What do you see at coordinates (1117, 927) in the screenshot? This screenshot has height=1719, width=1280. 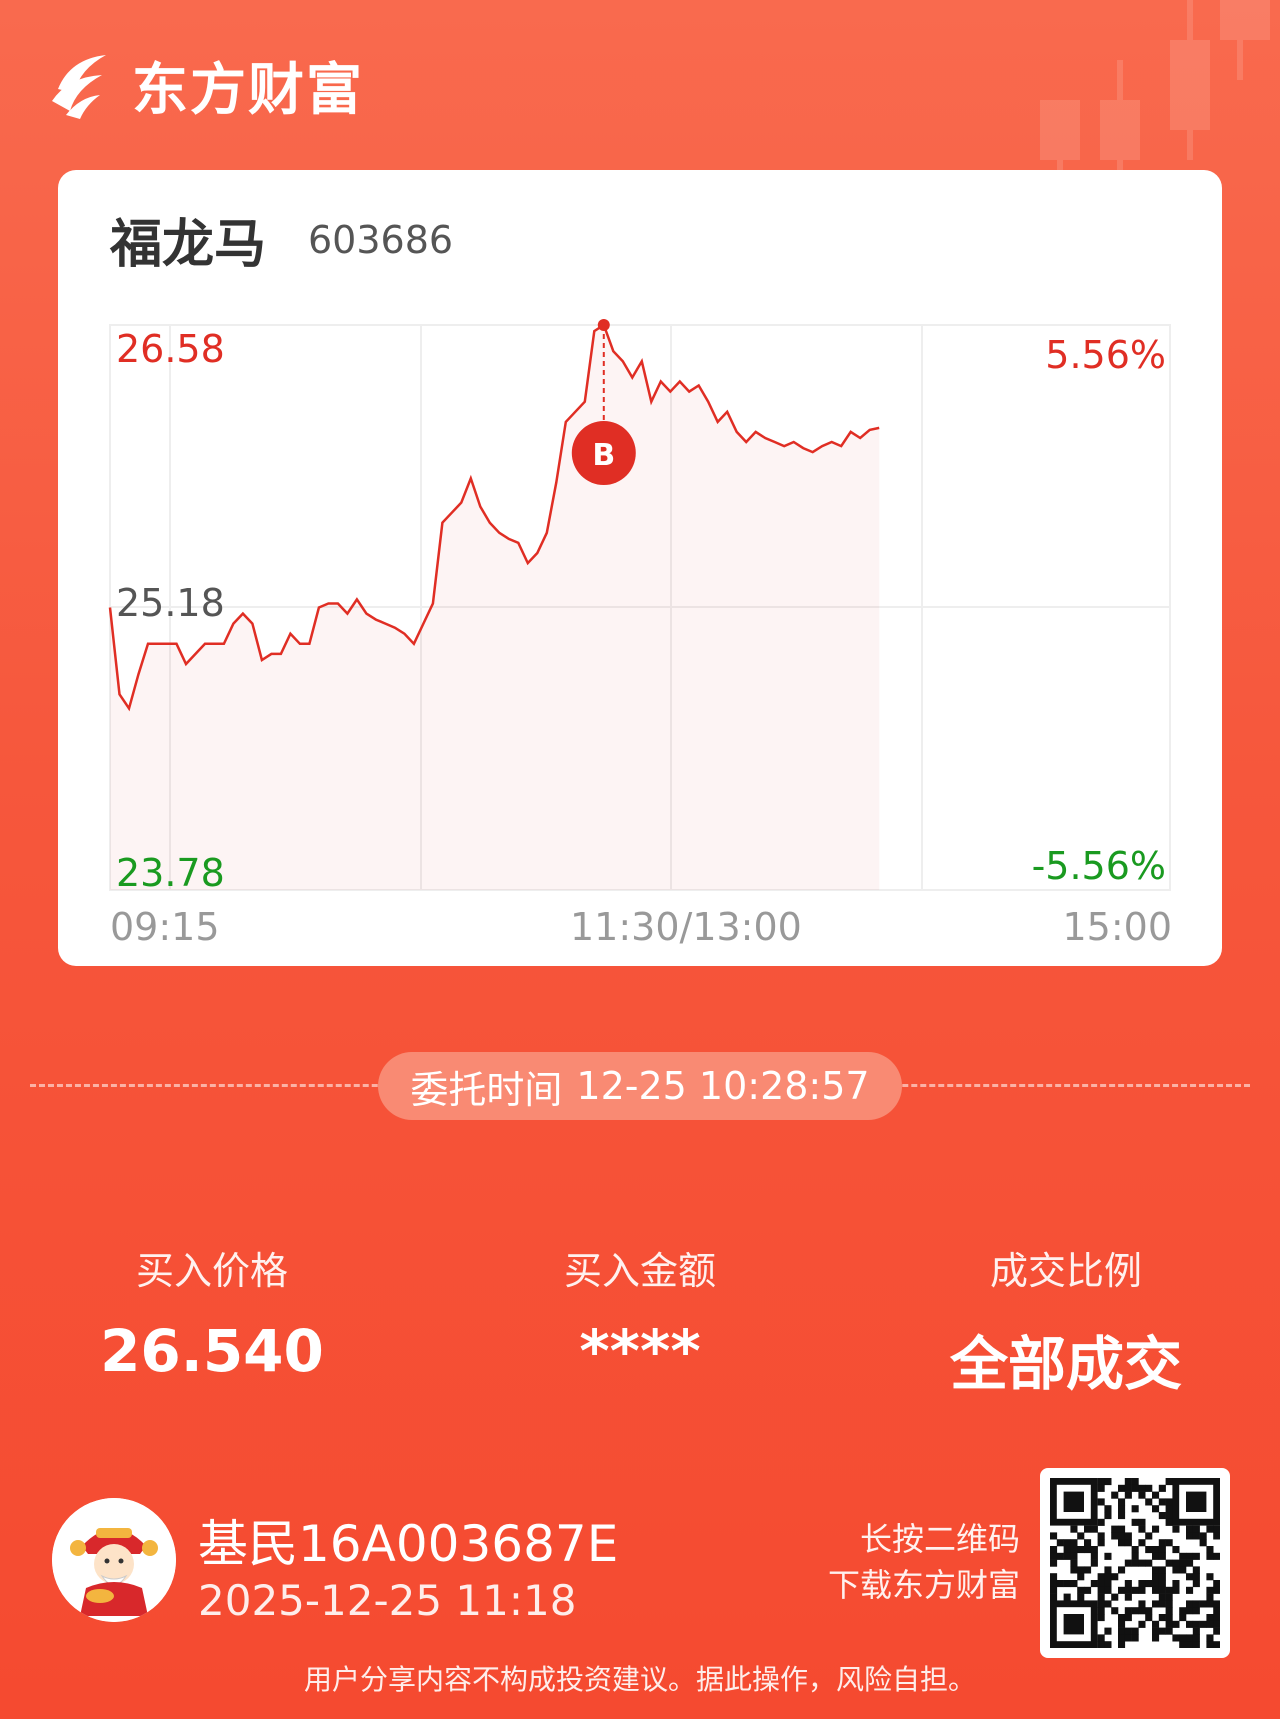 I see `time-end-label: 15:00` at bounding box center [1117, 927].